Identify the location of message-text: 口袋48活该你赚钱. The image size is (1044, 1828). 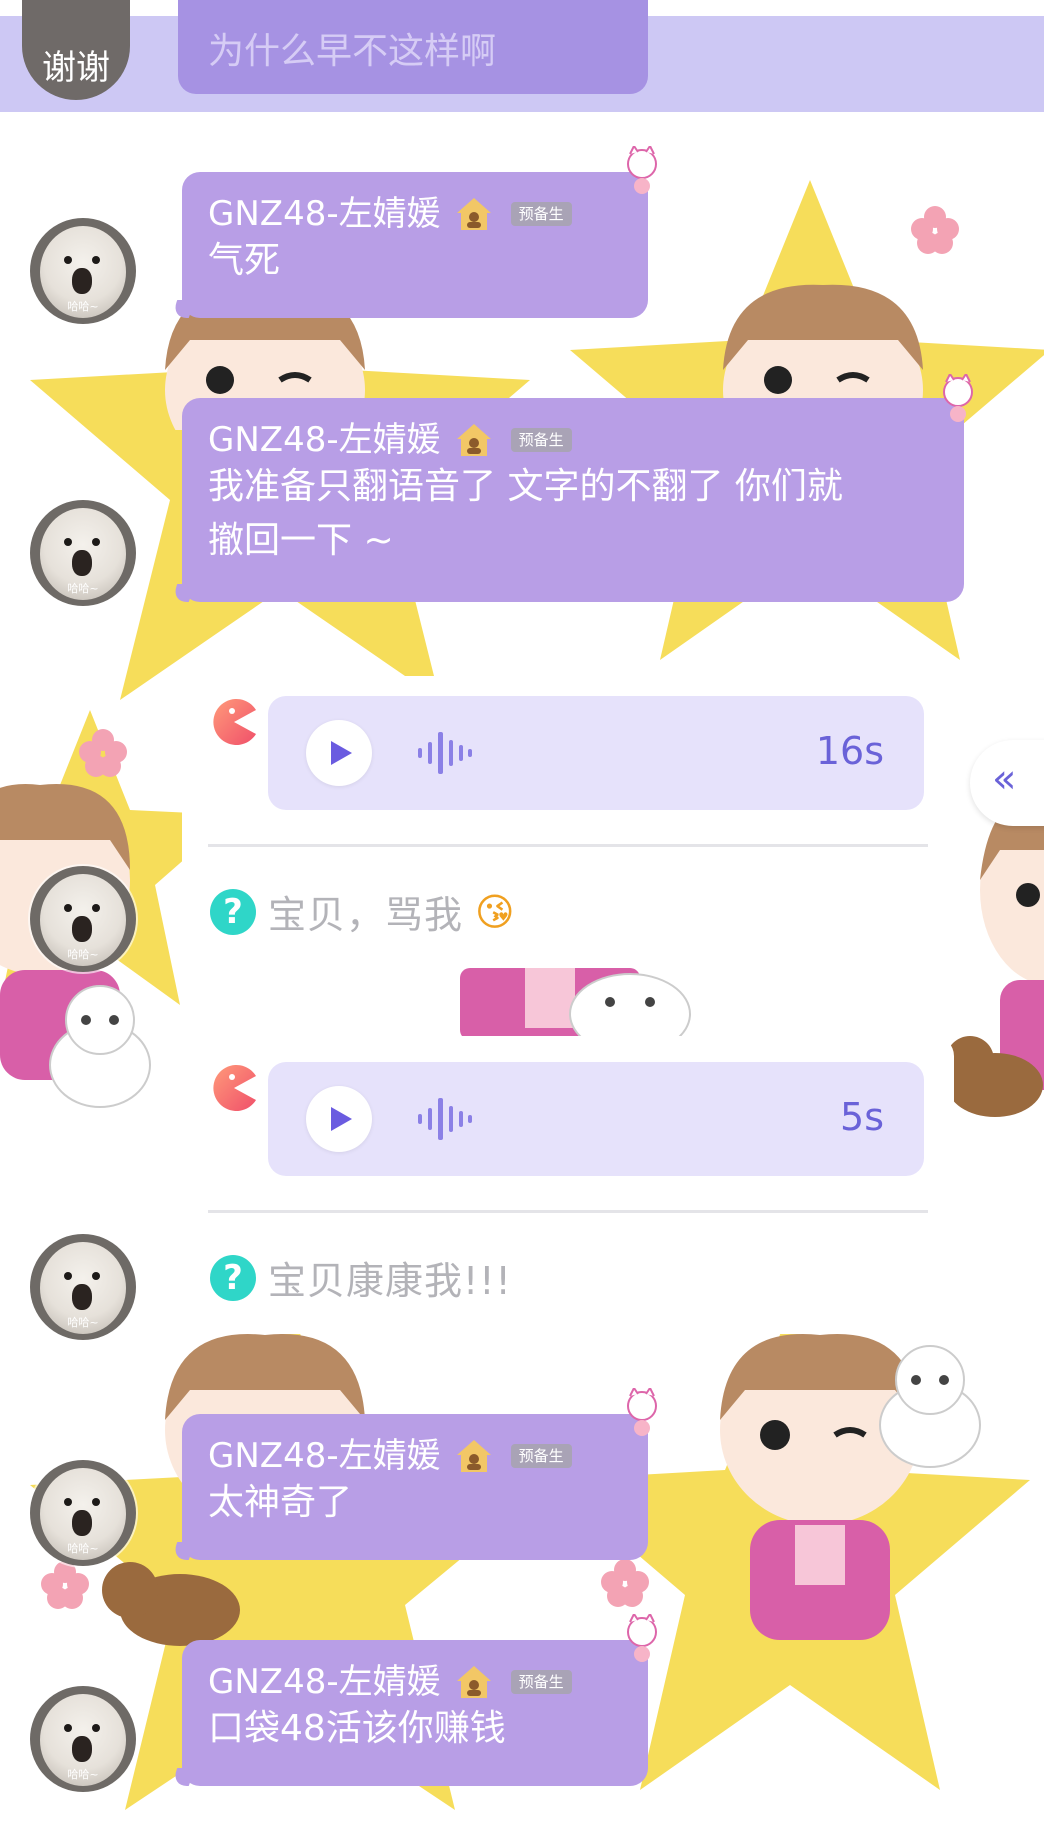
(357, 1728).